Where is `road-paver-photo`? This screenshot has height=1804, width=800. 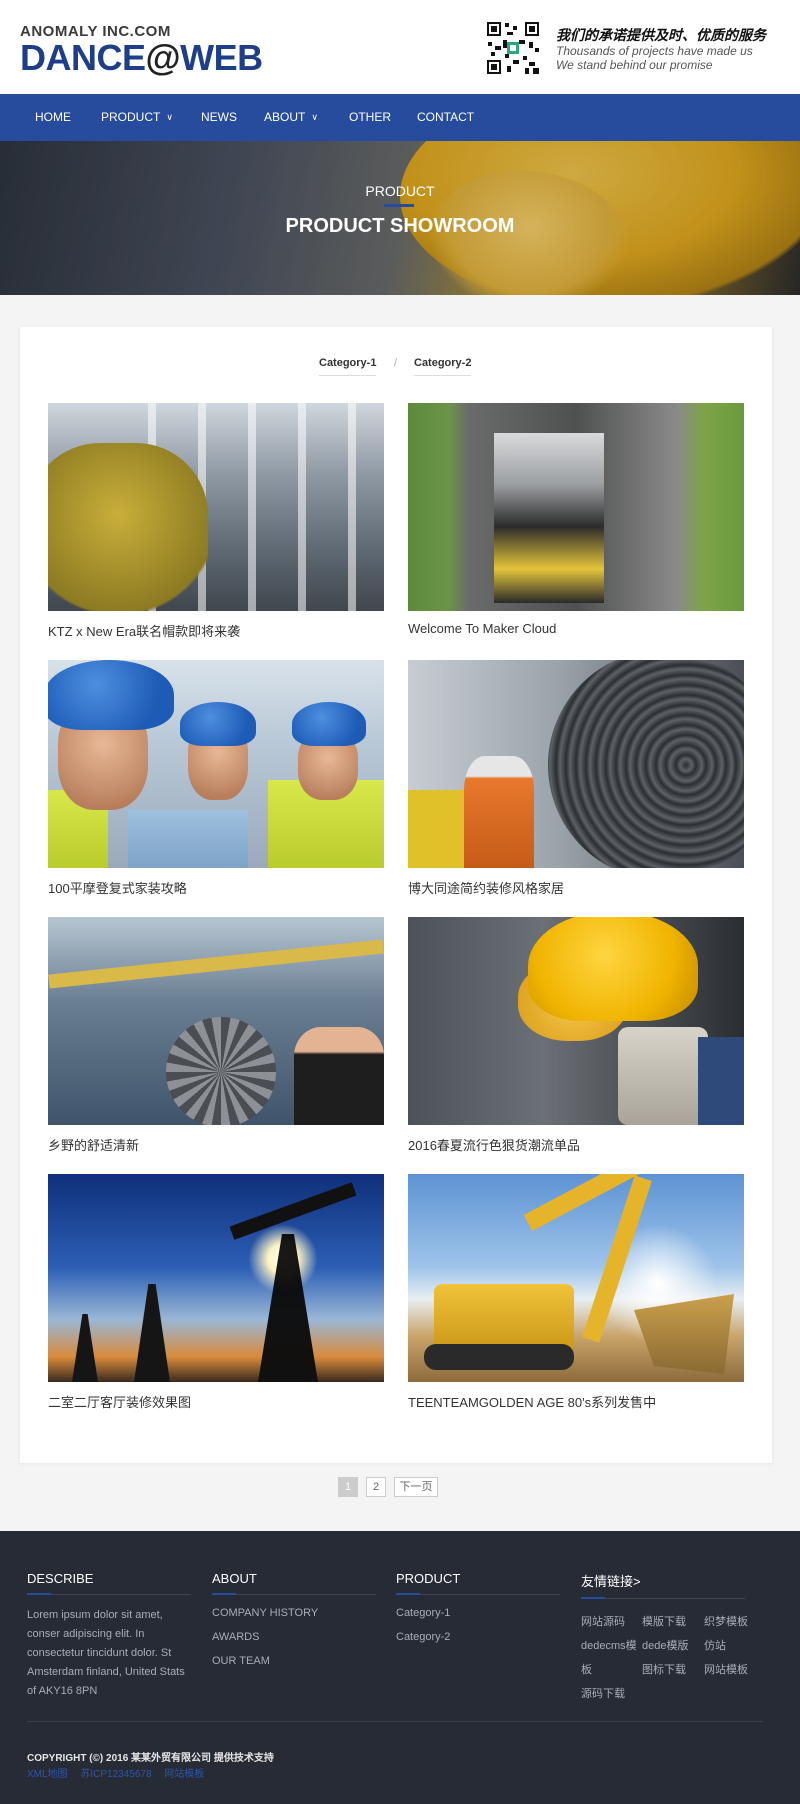
road-paver-photo is located at coordinates (576, 507).